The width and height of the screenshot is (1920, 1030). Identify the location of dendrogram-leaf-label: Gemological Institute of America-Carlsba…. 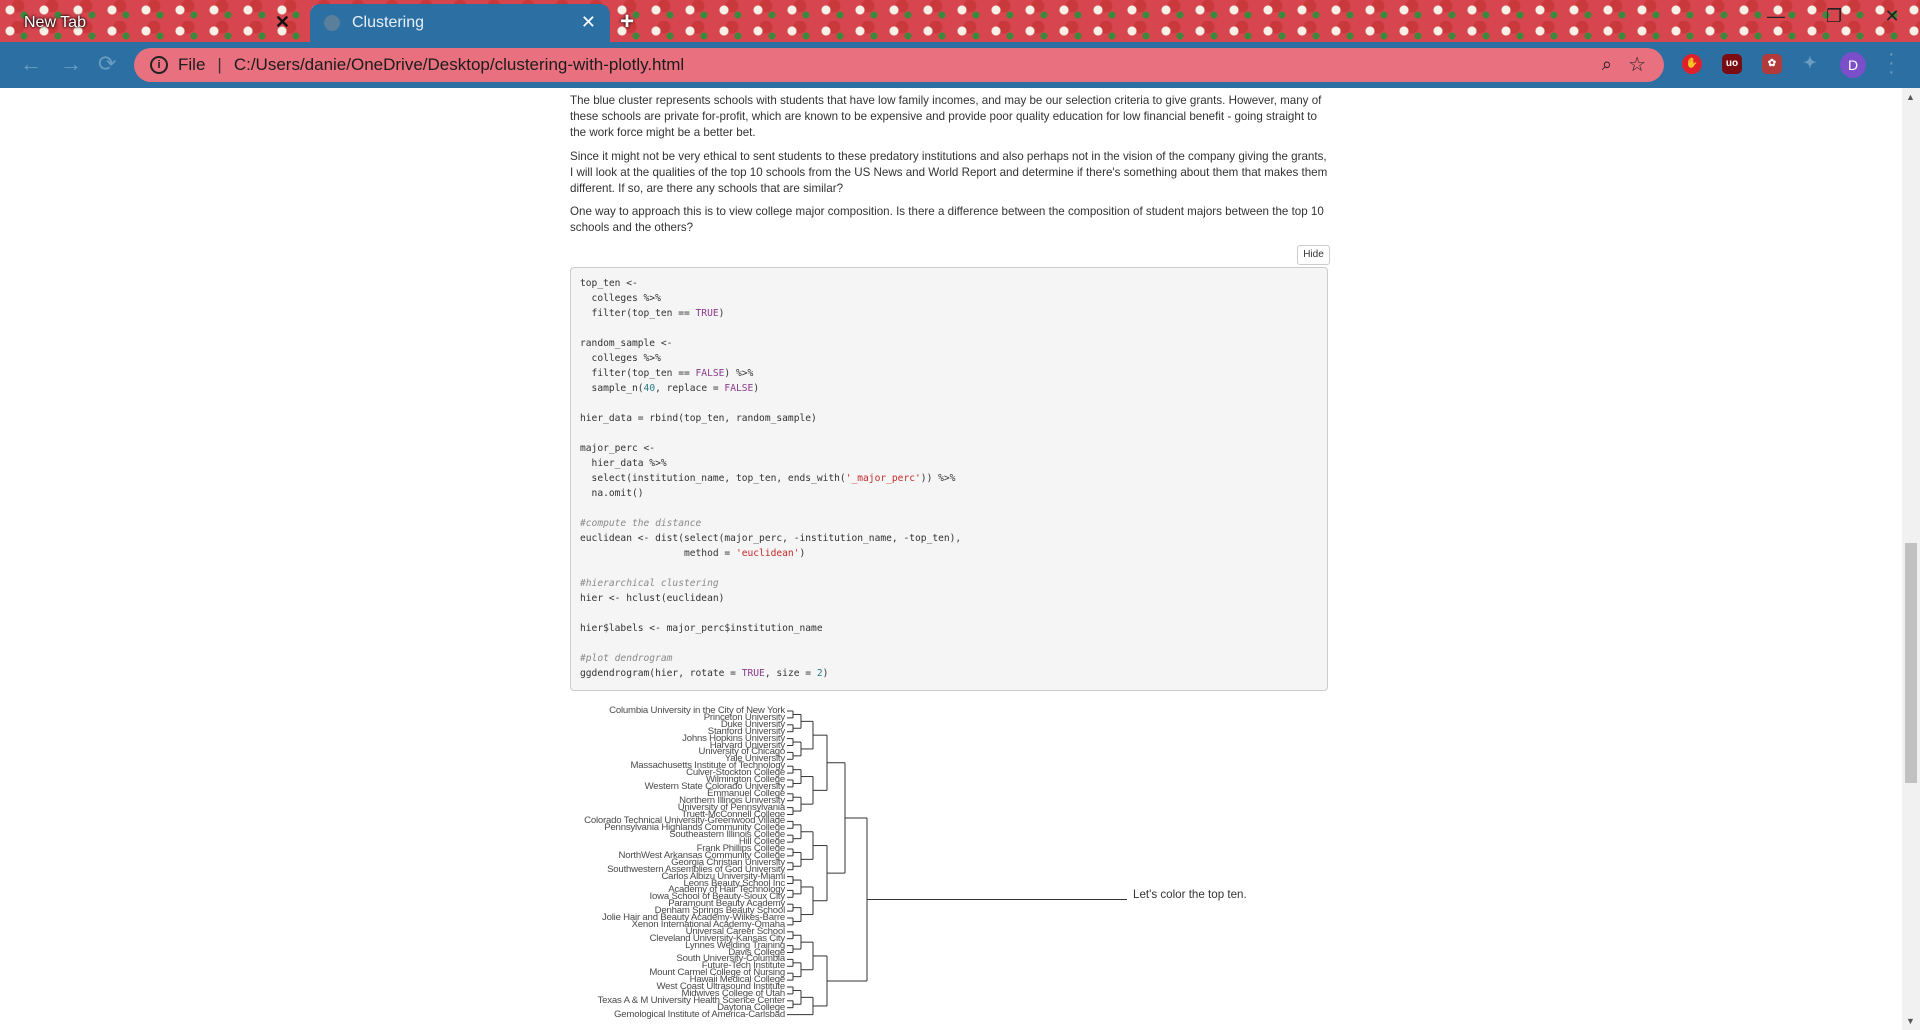
(699, 1014).